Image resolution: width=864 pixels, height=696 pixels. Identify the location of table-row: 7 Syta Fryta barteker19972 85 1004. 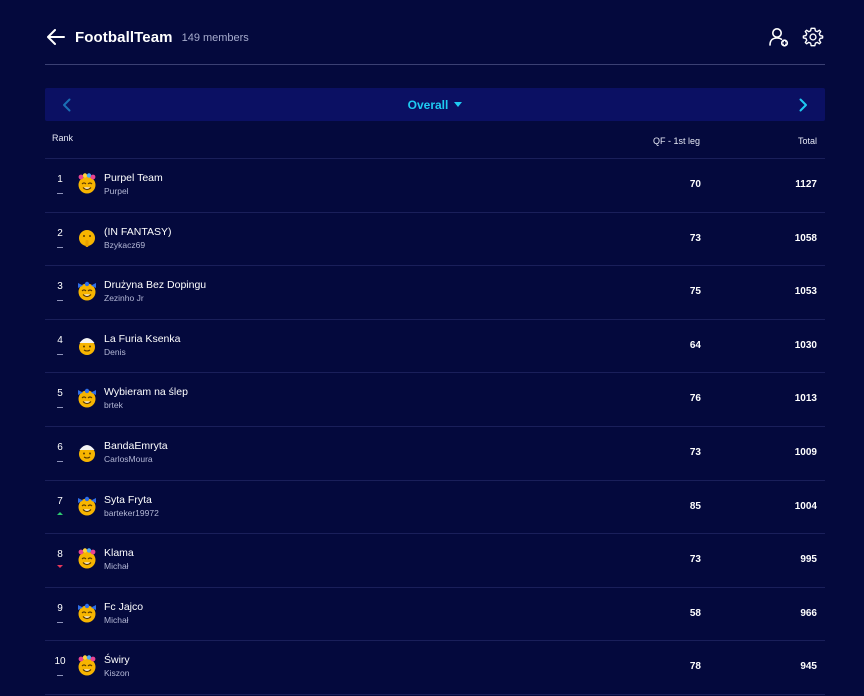
(435, 508).